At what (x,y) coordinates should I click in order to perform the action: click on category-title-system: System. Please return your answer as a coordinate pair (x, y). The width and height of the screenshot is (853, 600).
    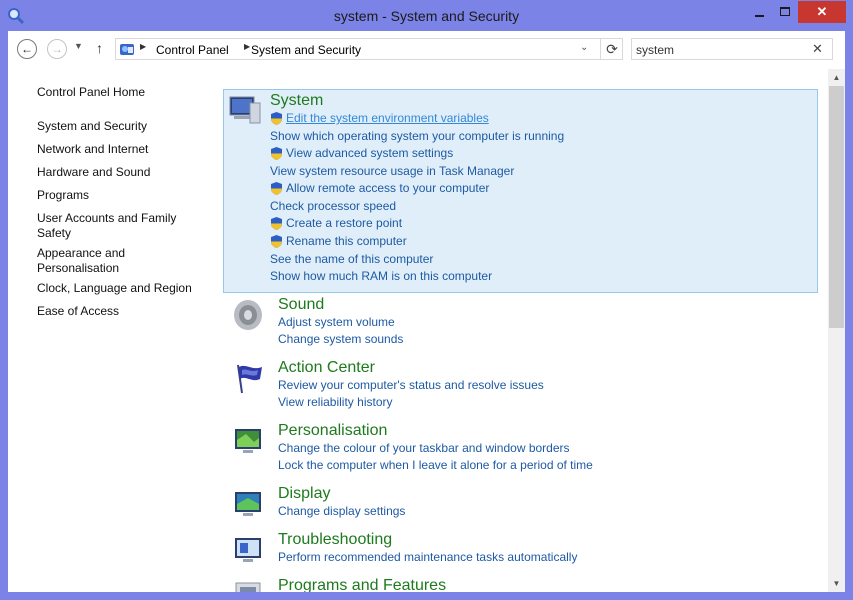
    Looking at the image, I should click on (296, 101).